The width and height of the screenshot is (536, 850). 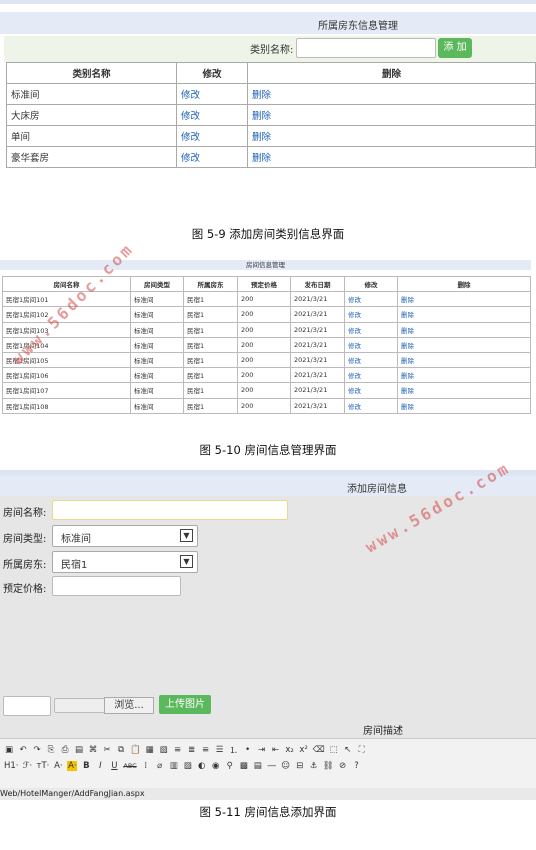 I want to click on select-all-icon: ⬚, so click(x=334, y=750).